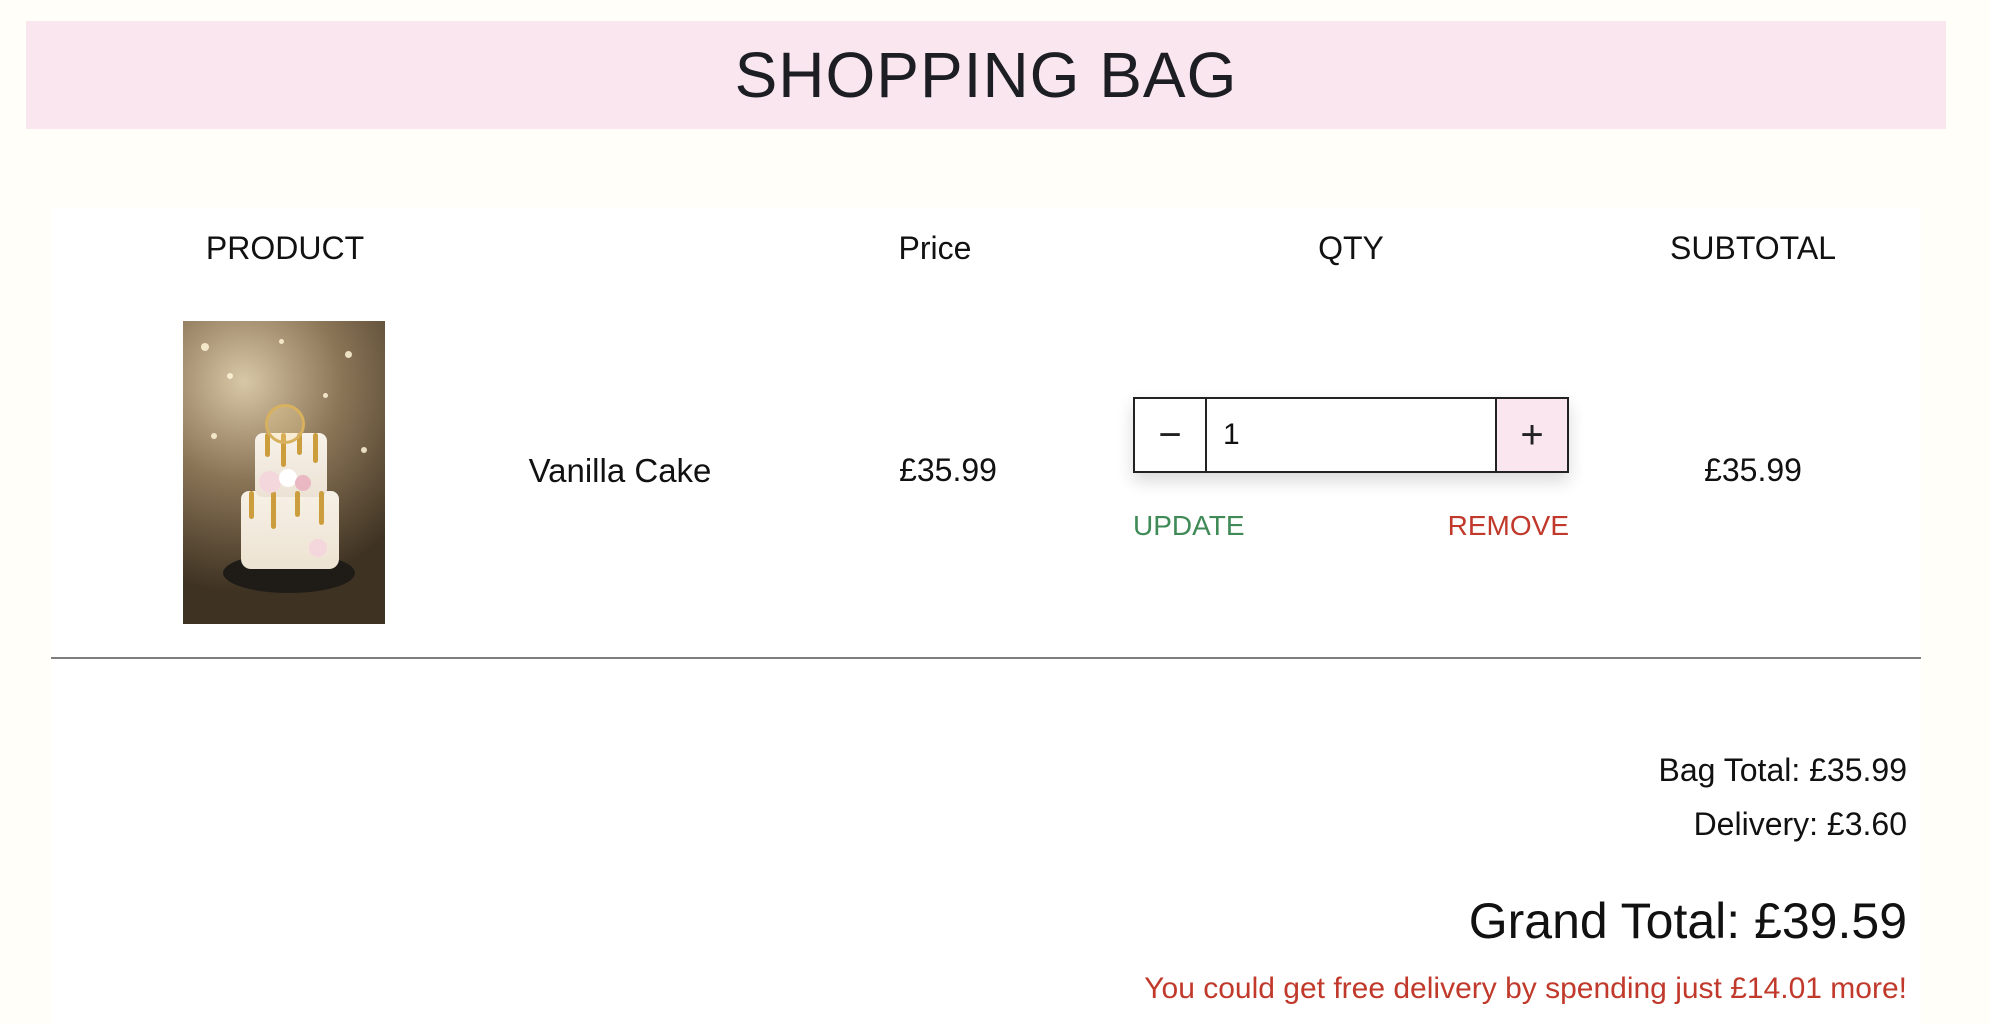 This screenshot has width=1990, height=1024. I want to click on line-subtotal: £35.99, so click(1753, 470).